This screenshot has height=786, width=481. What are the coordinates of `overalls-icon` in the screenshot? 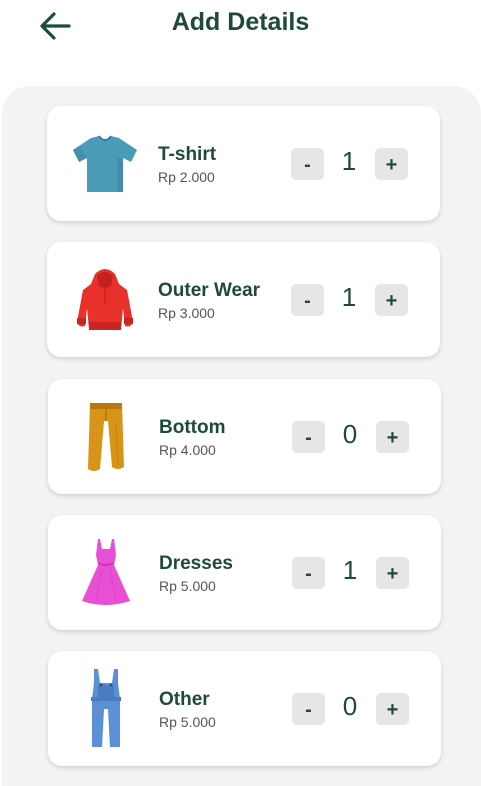 It's located at (106, 709).